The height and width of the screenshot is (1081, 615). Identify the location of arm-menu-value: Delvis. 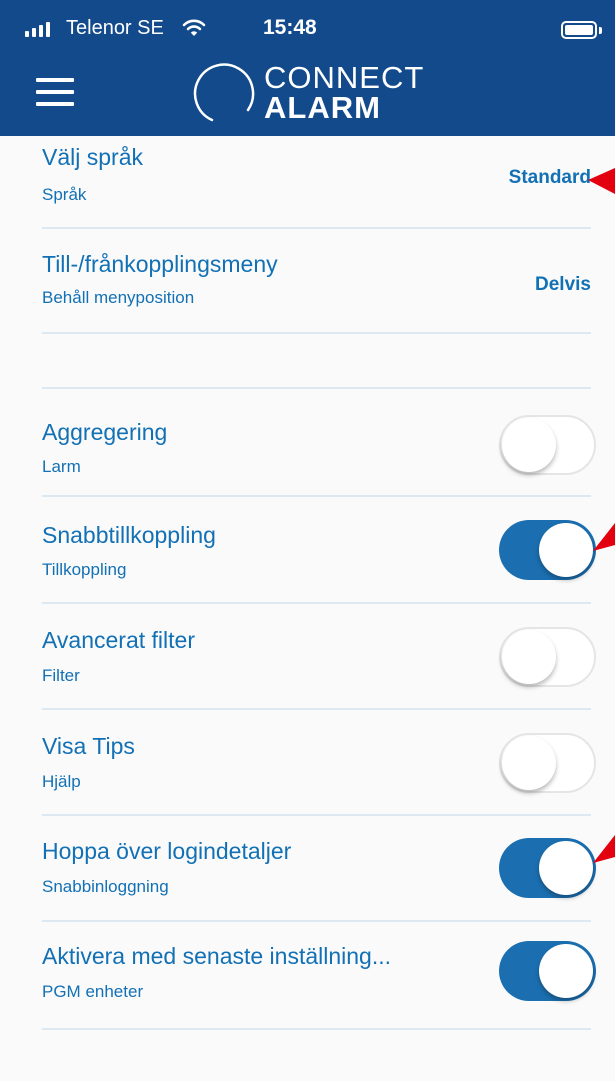
(563, 285).